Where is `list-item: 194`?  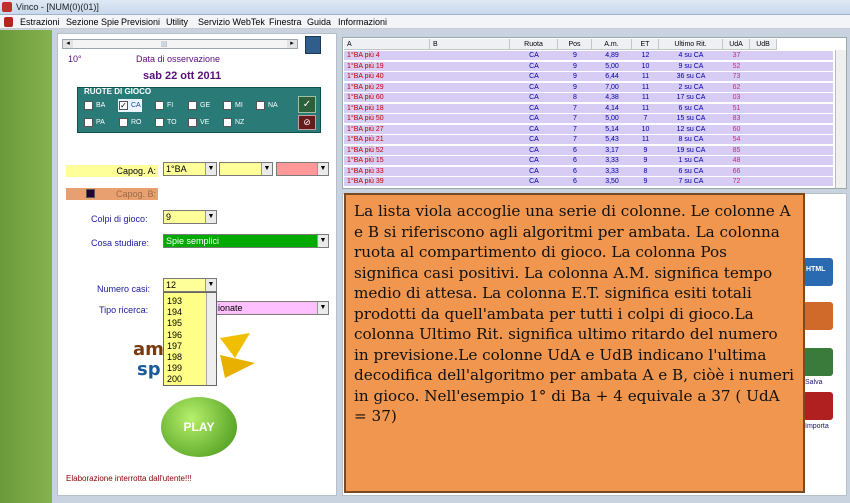
list-item: 194 is located at coordinates (174, 312).